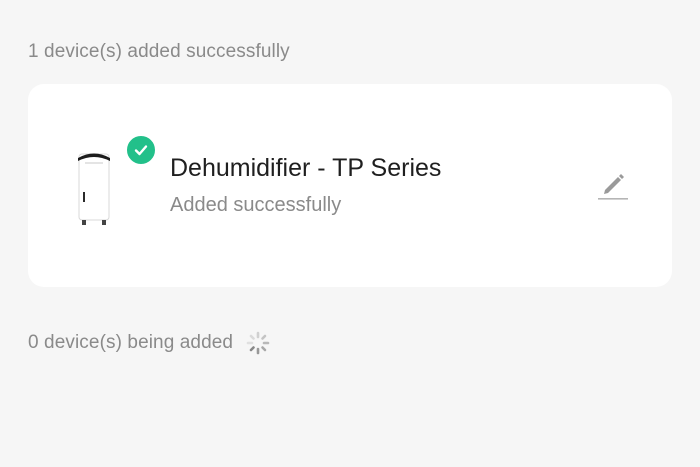 This screenshot has height=467, width=700. Describe the element at coordinates (256, 205) in the screenshot. I see `device-status: Added successfully` at that location.